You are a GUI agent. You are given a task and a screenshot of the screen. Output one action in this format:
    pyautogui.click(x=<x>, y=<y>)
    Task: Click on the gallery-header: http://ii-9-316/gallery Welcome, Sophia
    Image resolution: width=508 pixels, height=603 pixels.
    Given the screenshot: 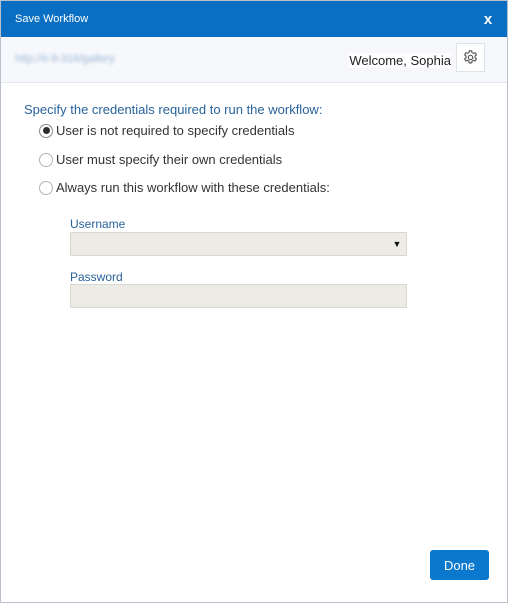 What is the action you would take?
    pyautogui.click(x=254, y=60)
    